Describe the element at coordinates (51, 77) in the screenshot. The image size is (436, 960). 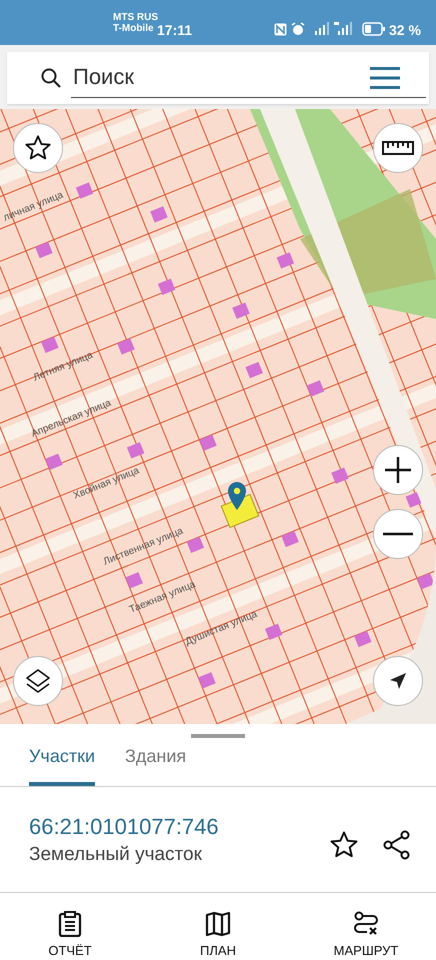
I see `search-icon` at that location.